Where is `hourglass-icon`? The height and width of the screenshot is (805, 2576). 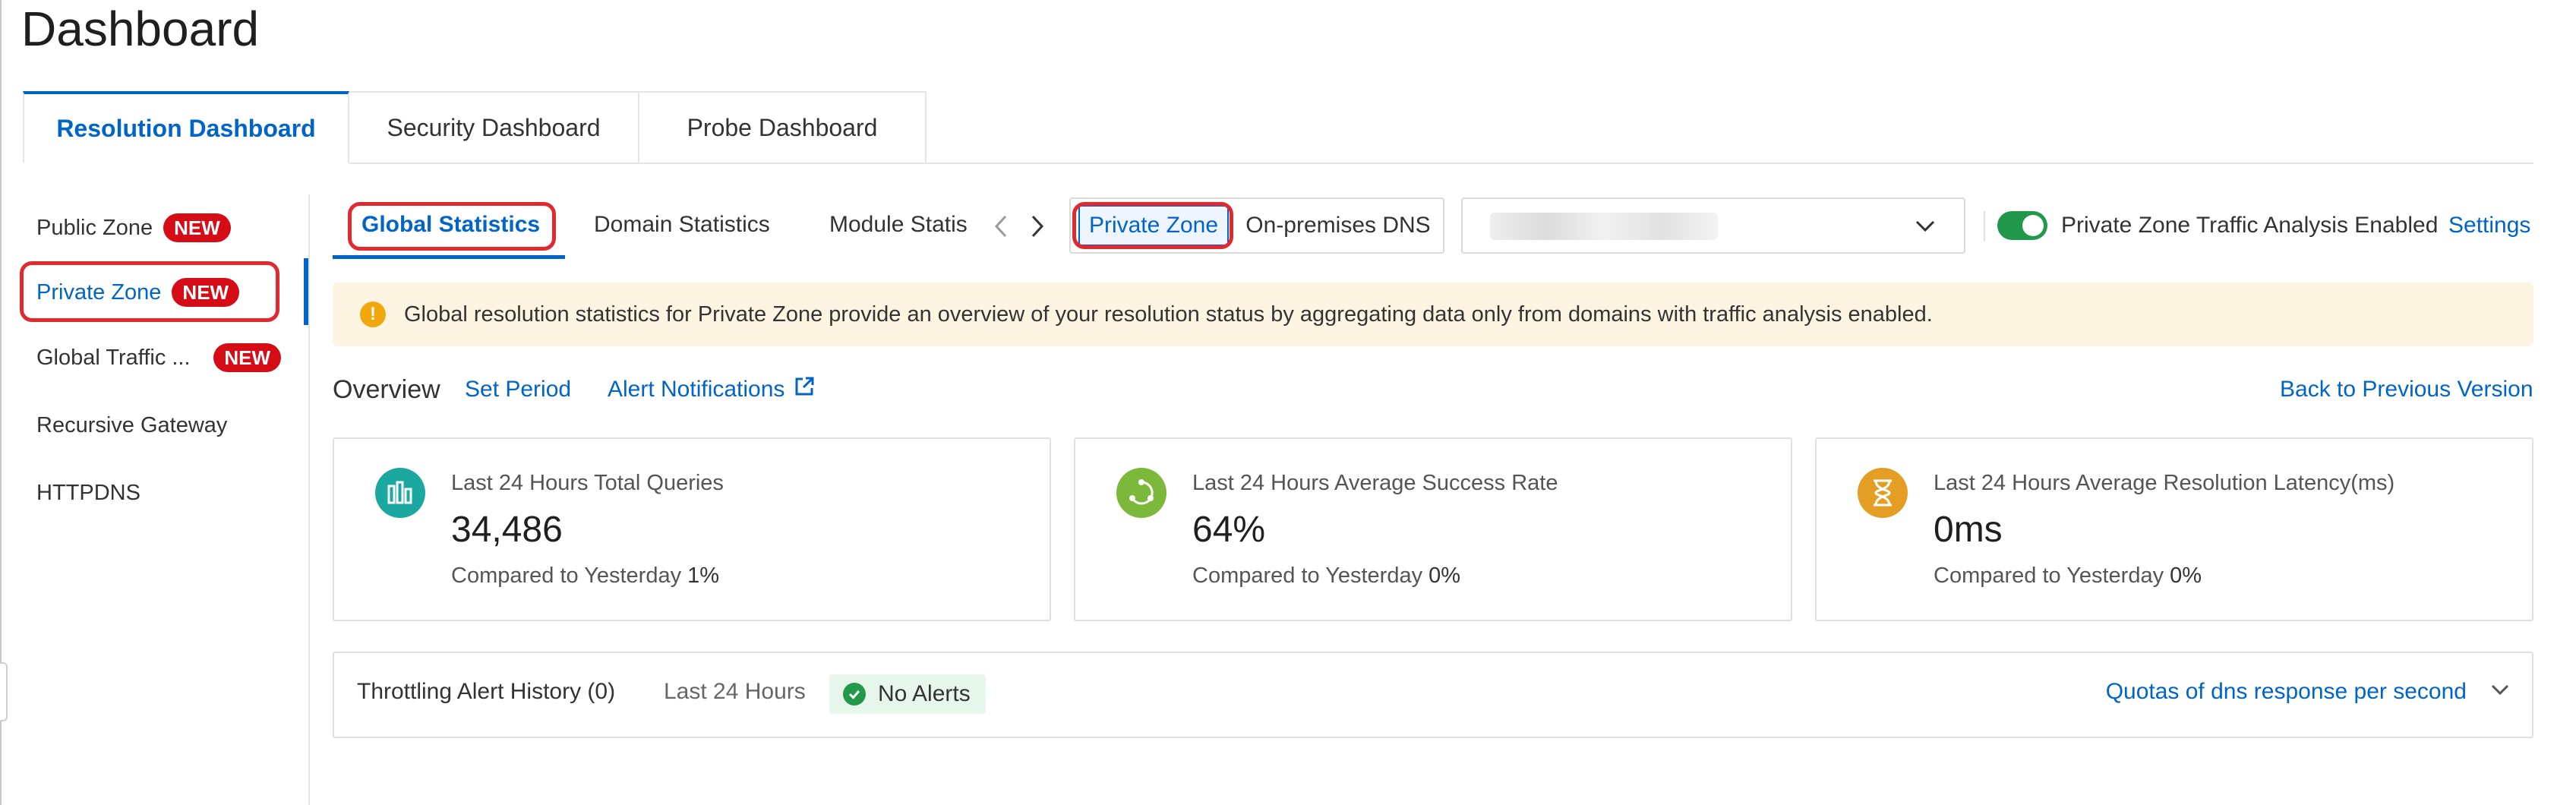 hourglass-icon is located at coordinates (1883, 493).